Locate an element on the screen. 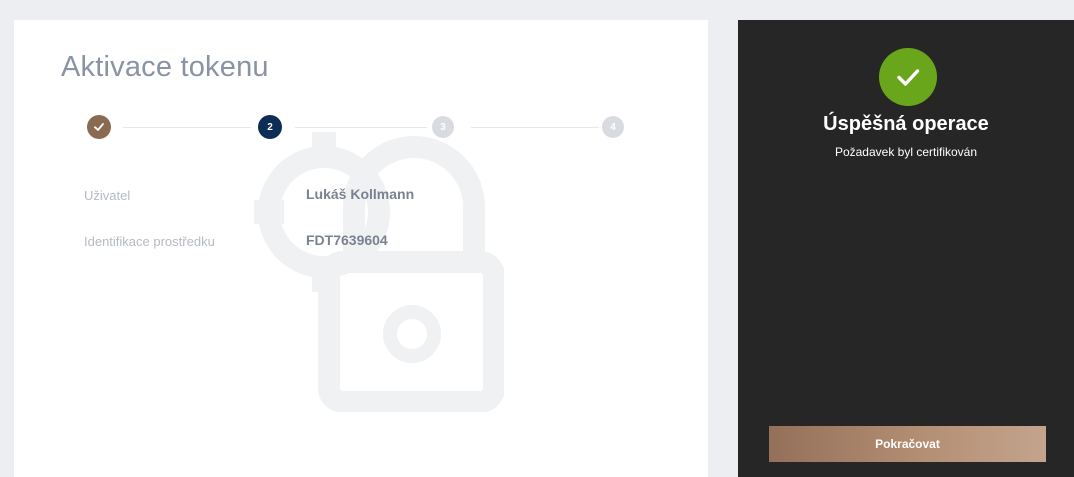 This screenshot has height=477, width=1074. step-2-active: 2 is located at coordinates (270, 127).